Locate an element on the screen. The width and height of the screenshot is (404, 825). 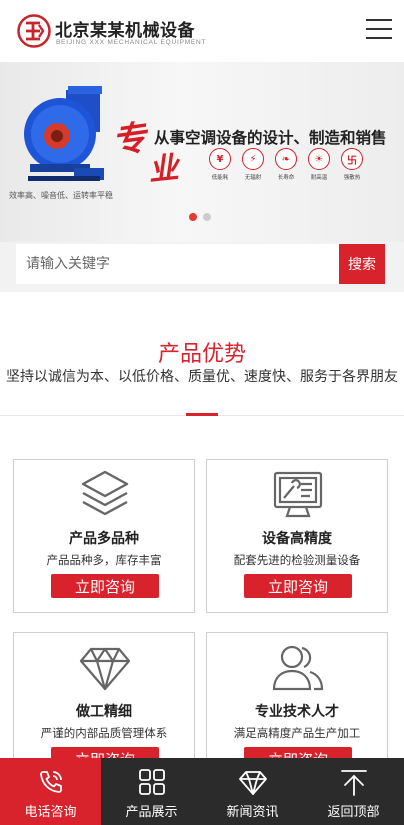
card-title: 专业技术人才 is located at coordinates (297, 712).